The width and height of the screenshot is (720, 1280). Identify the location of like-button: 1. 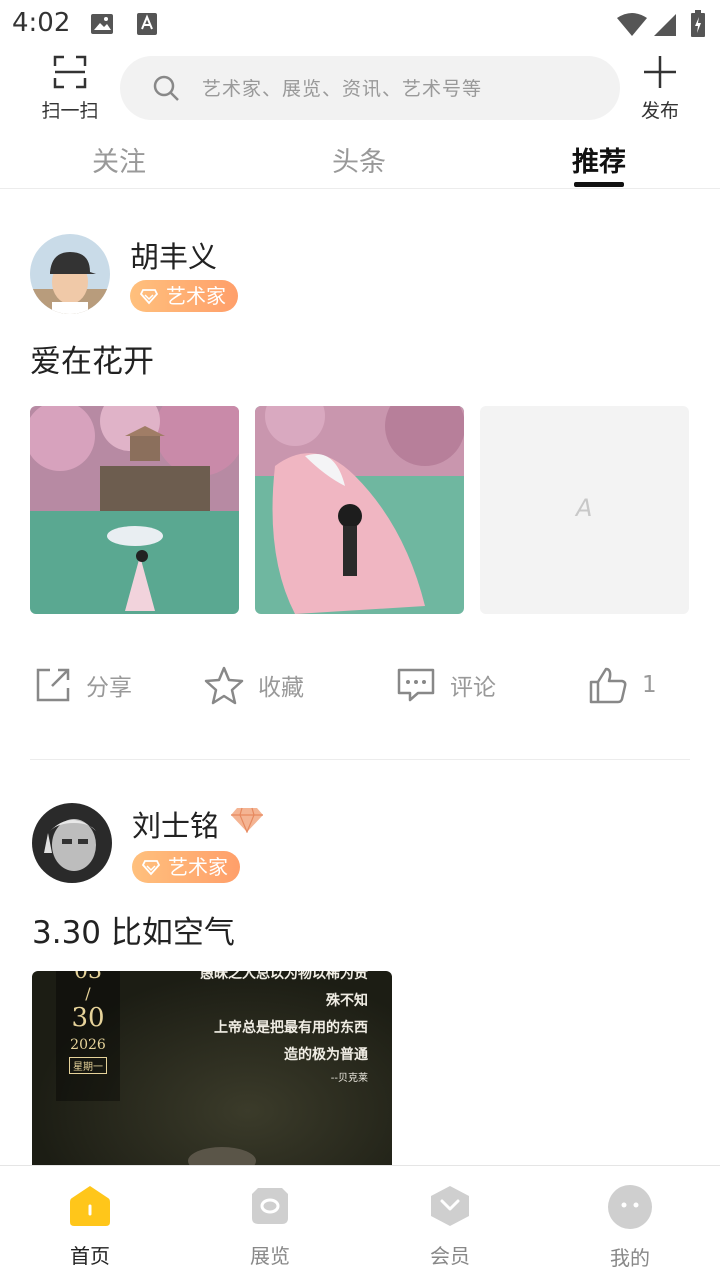
(622, 685).